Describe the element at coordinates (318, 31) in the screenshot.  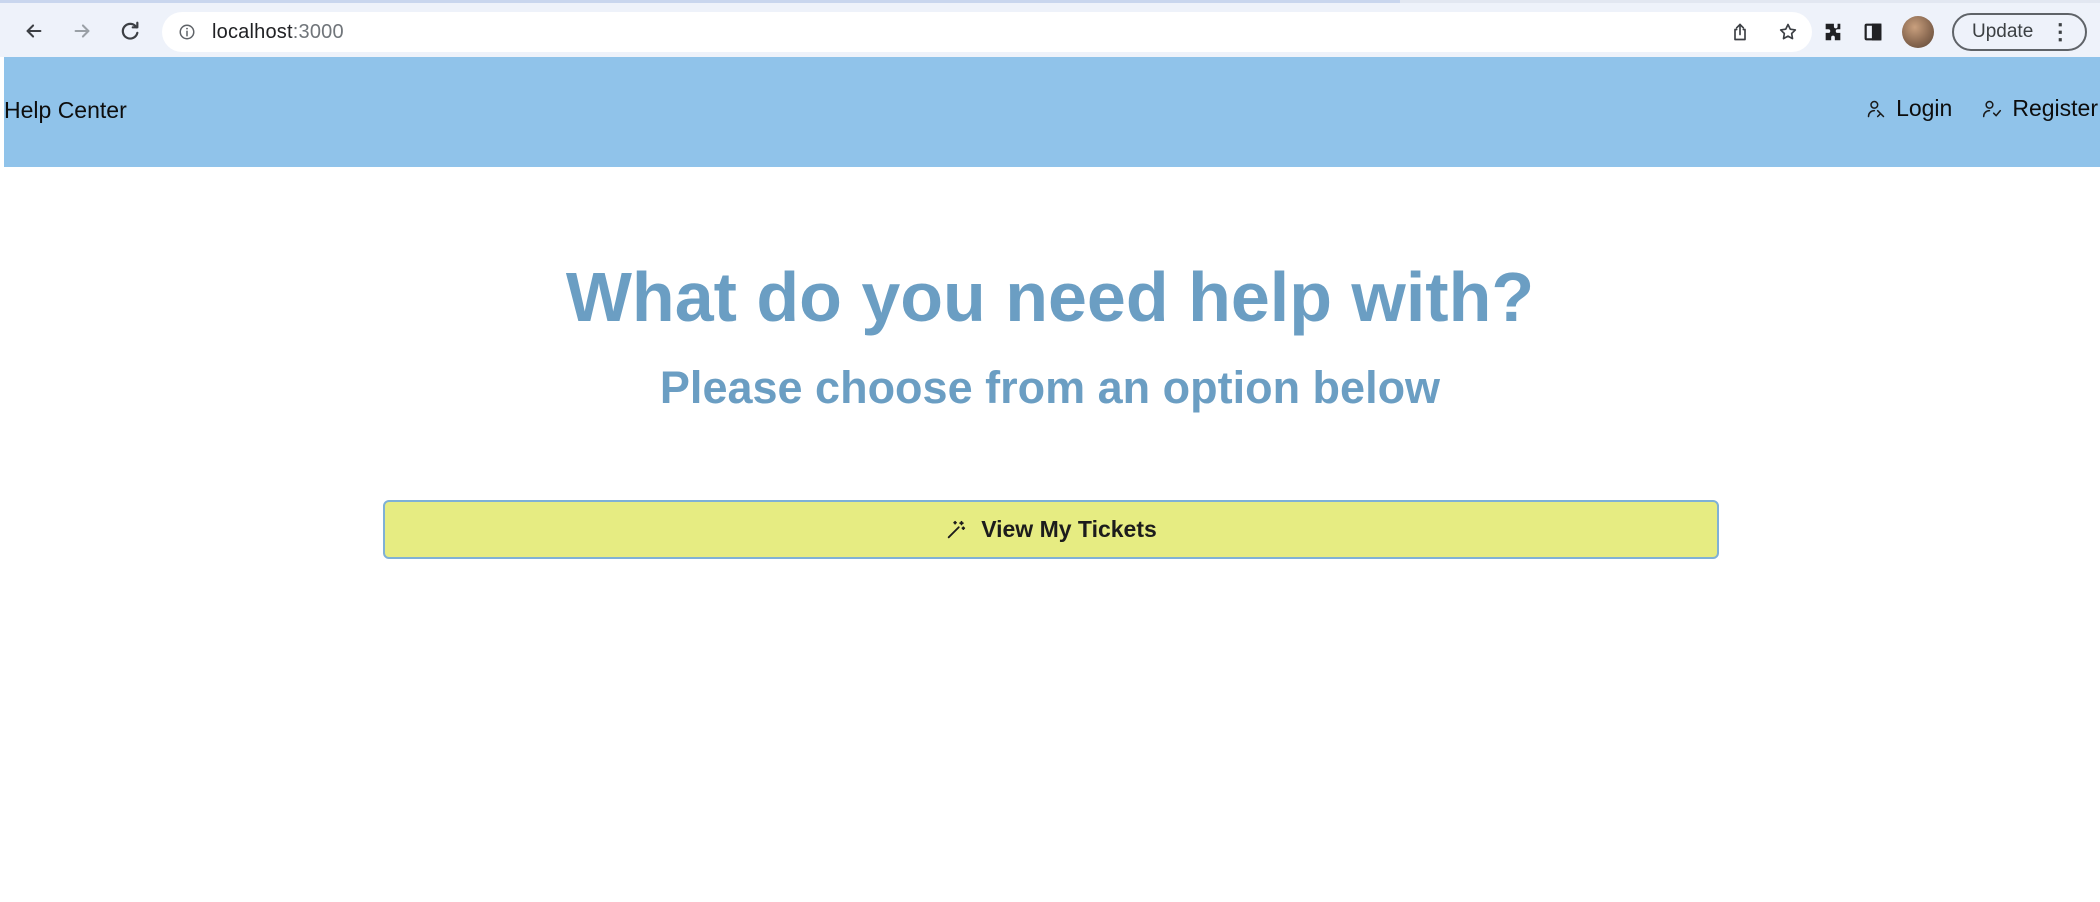
I see `url-port: :3000` at that location.